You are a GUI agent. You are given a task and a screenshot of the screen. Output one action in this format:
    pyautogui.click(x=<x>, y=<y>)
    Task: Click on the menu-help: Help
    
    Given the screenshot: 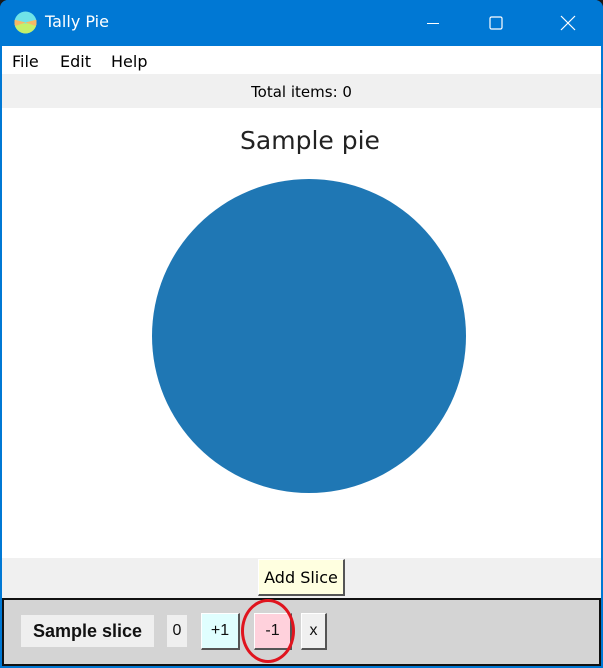 What is the action you would take?
    pyautogui.click(x=129, y=61)
    